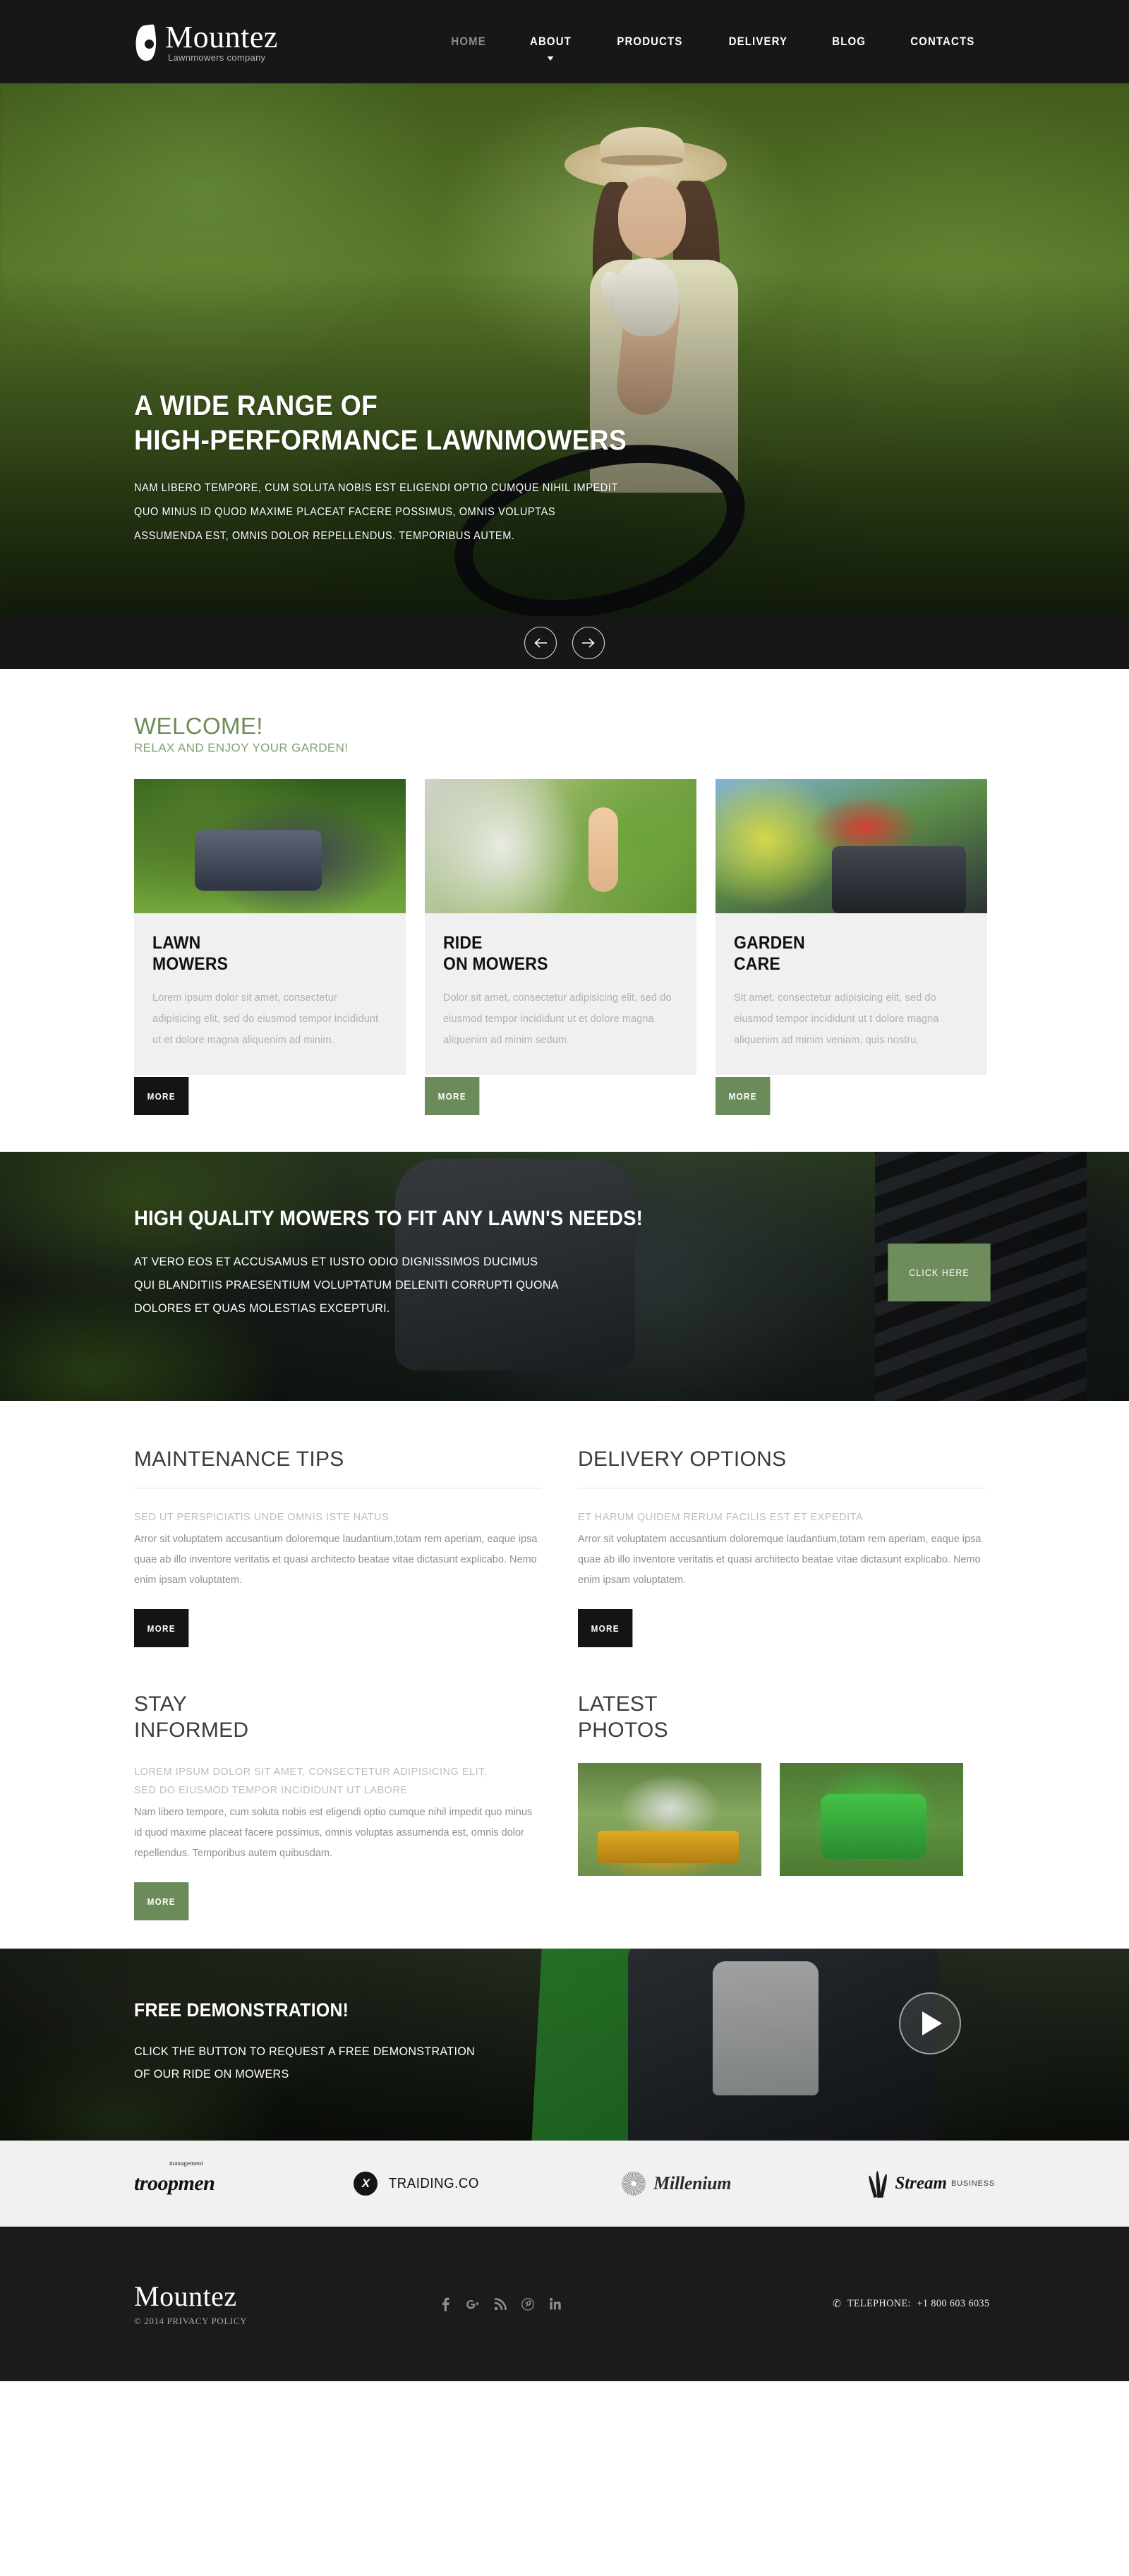  I want to click on slider-prev-button, so click(540, 642).